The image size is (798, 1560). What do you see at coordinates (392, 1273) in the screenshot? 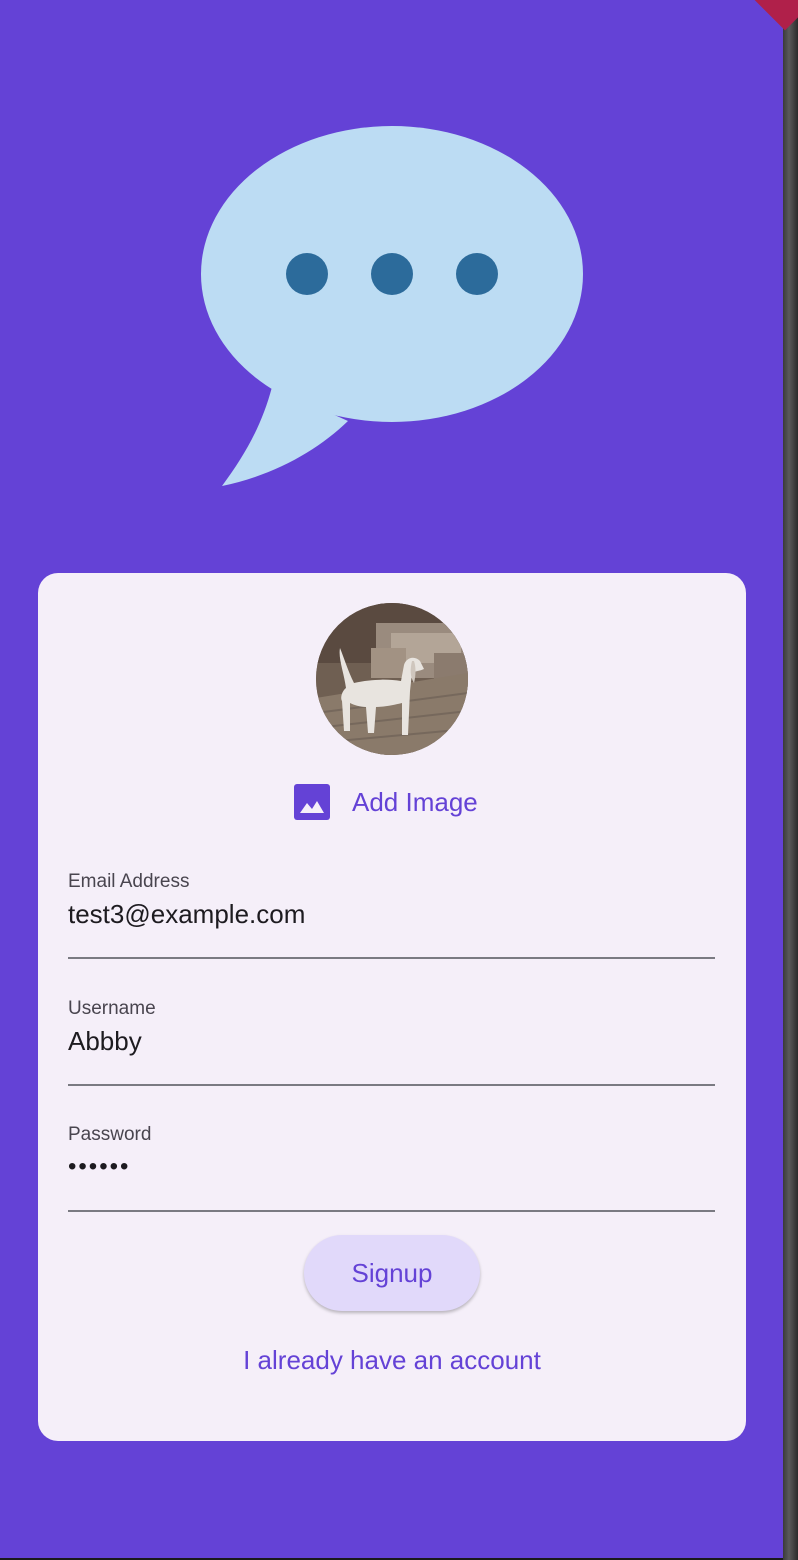
I see `signup-button: Signup` at bounding box center [392, 1273].